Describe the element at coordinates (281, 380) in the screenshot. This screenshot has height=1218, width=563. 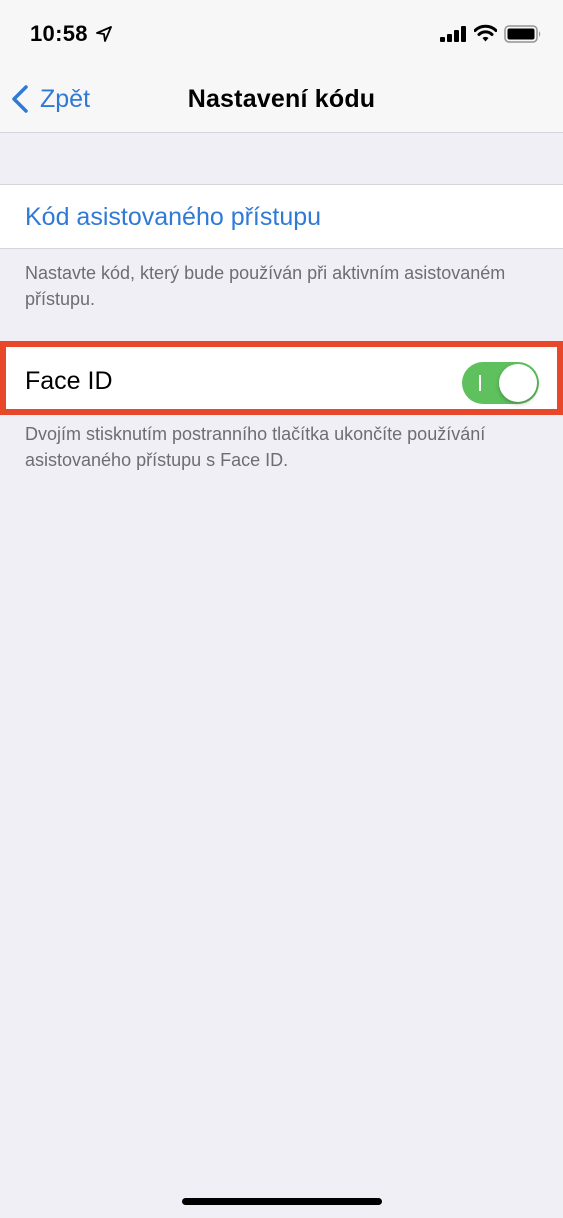
I see `face-id-cell: Face ID` at that location.